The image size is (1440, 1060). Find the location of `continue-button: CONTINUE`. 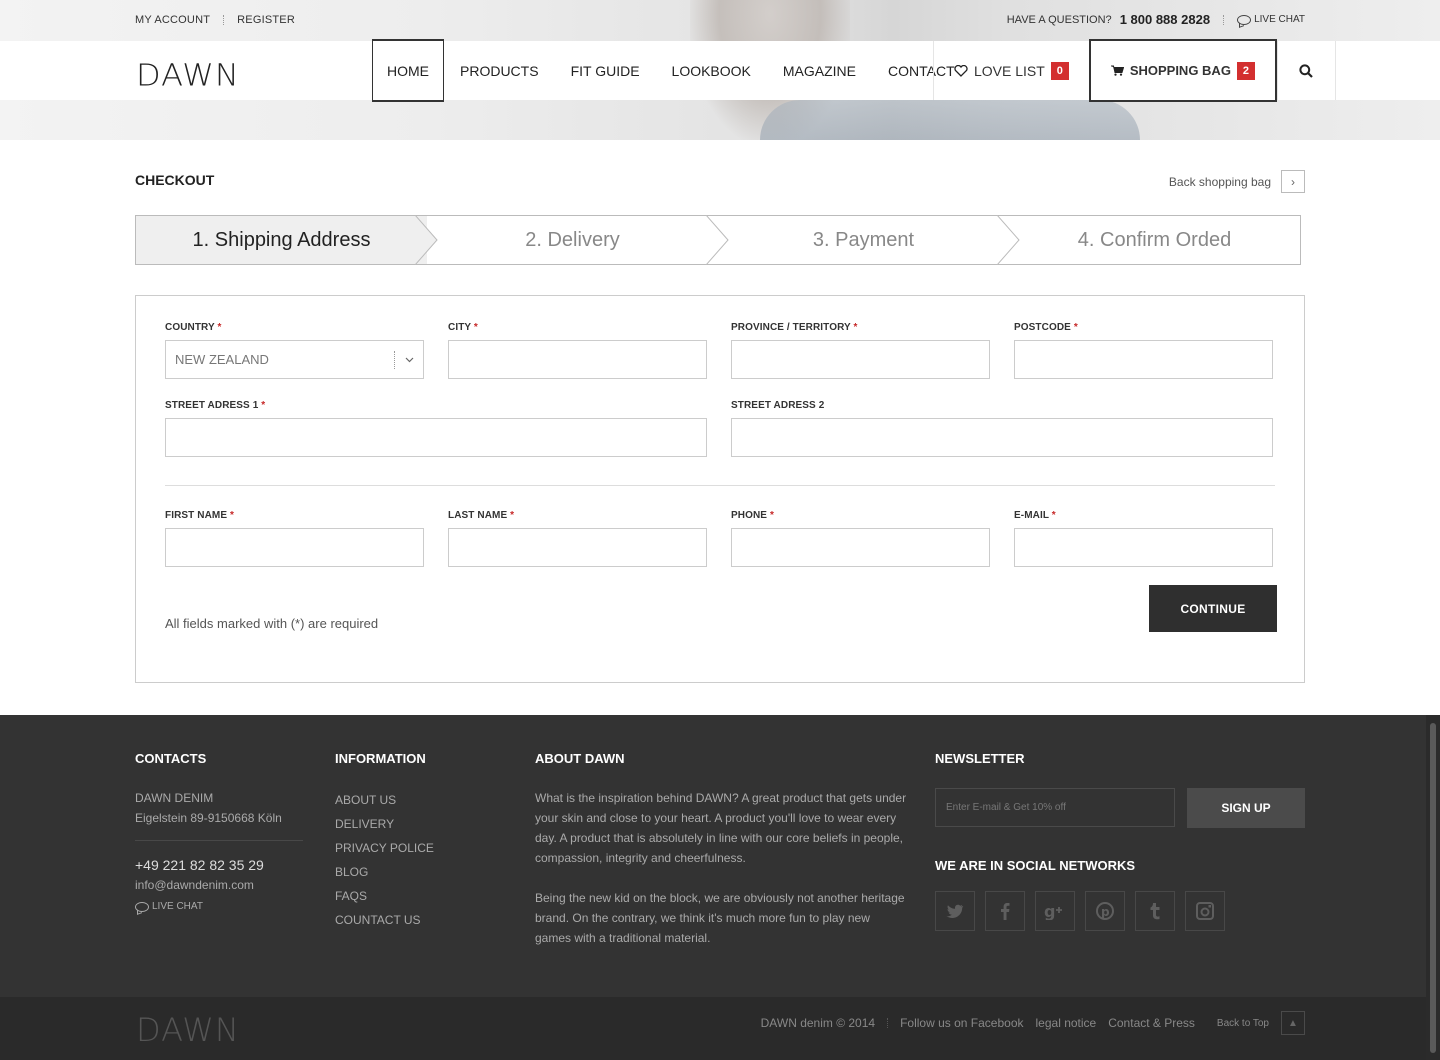

continue-button: CONTINUE is located at coordinates (1213, 608).